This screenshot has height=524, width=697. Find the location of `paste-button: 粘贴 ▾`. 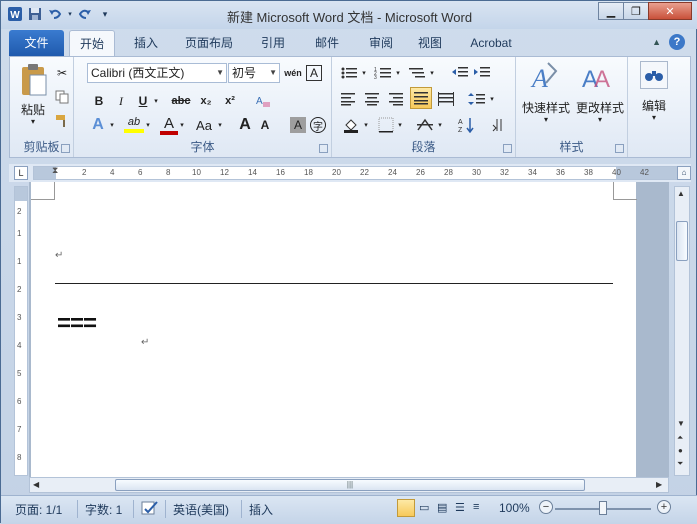

paste-button: 粘贴 ▾ is located at coordinates (33, 96).